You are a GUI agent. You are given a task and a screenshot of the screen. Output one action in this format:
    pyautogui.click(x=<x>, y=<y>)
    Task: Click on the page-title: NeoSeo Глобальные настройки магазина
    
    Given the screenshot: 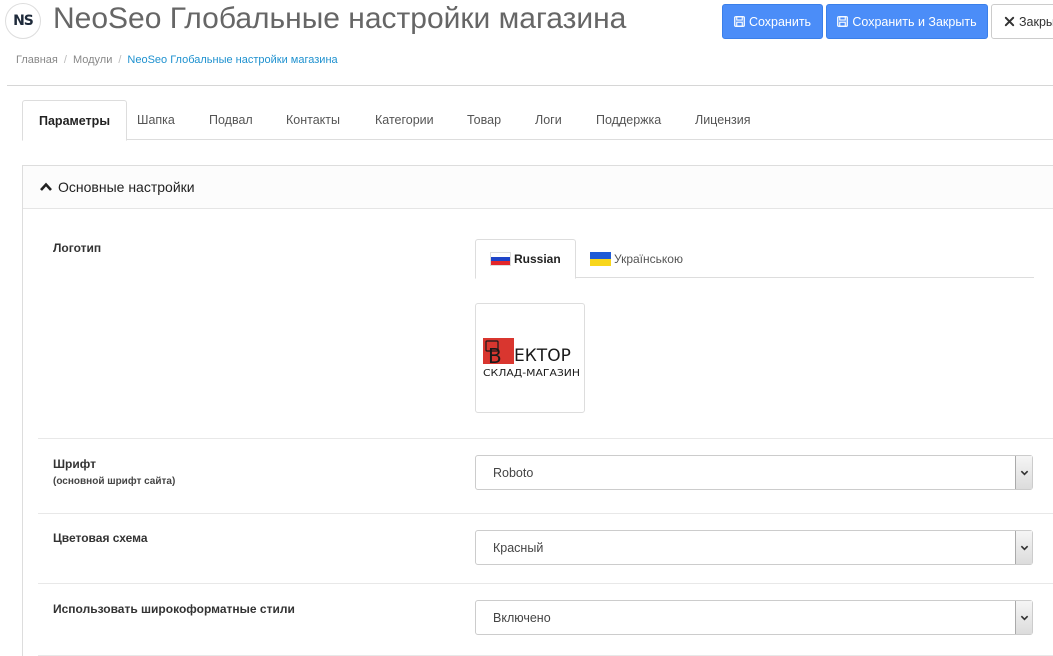 What is the action you would take?
    pyautogui.click(x=340, y=18)
    